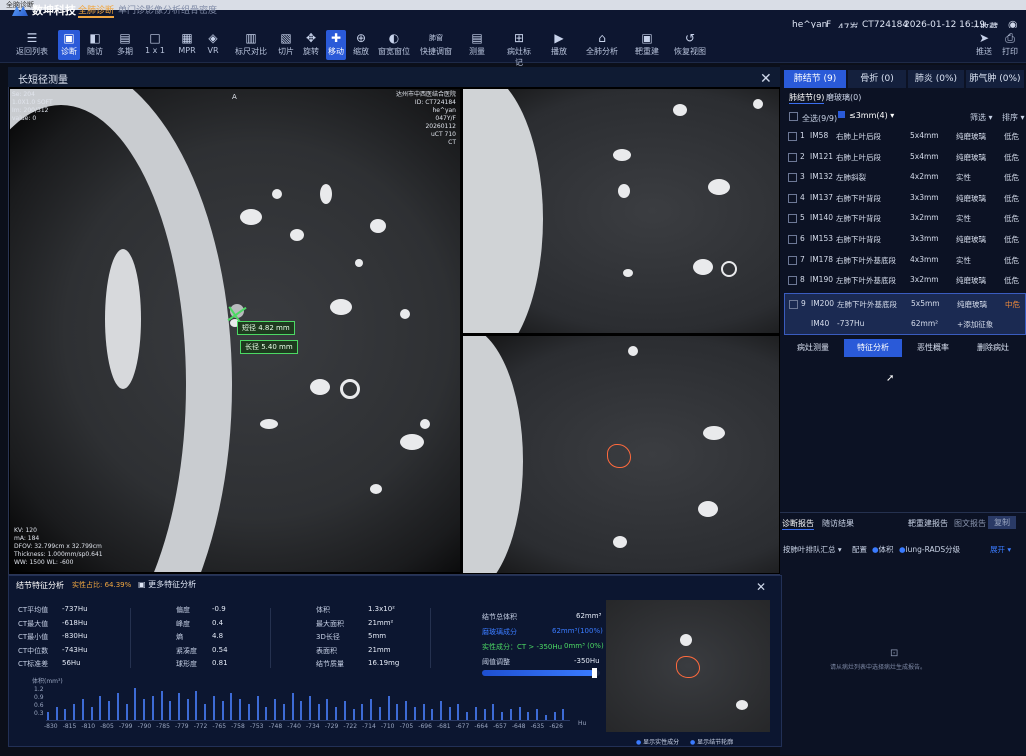  I want to click on threshold-slider, so click(541, 673).